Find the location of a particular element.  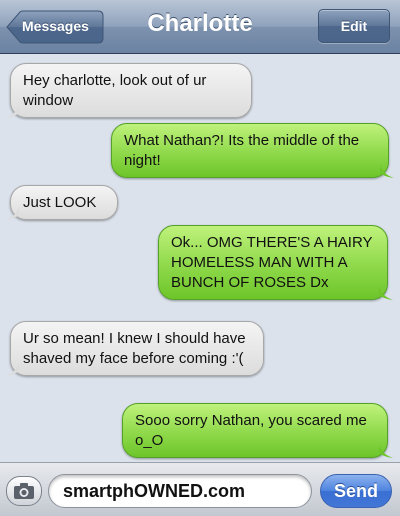

message-text: Hey charlotte, look out of ur window is located at coordinates (115, 90).